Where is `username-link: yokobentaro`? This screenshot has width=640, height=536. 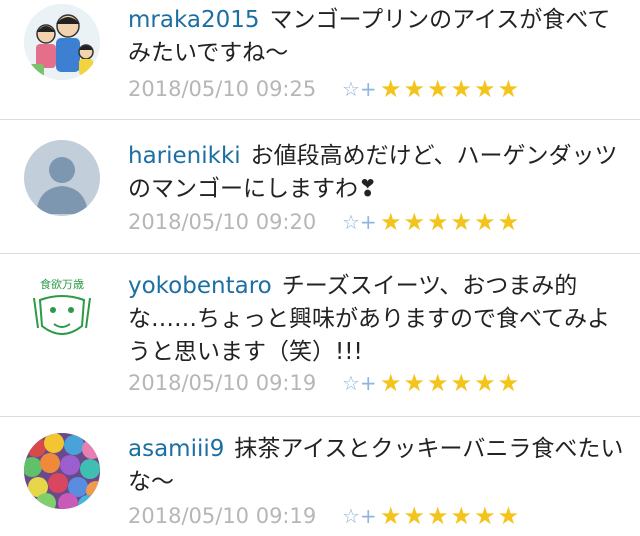 username-link: yokobentaro is located at coordinates (200, 286).